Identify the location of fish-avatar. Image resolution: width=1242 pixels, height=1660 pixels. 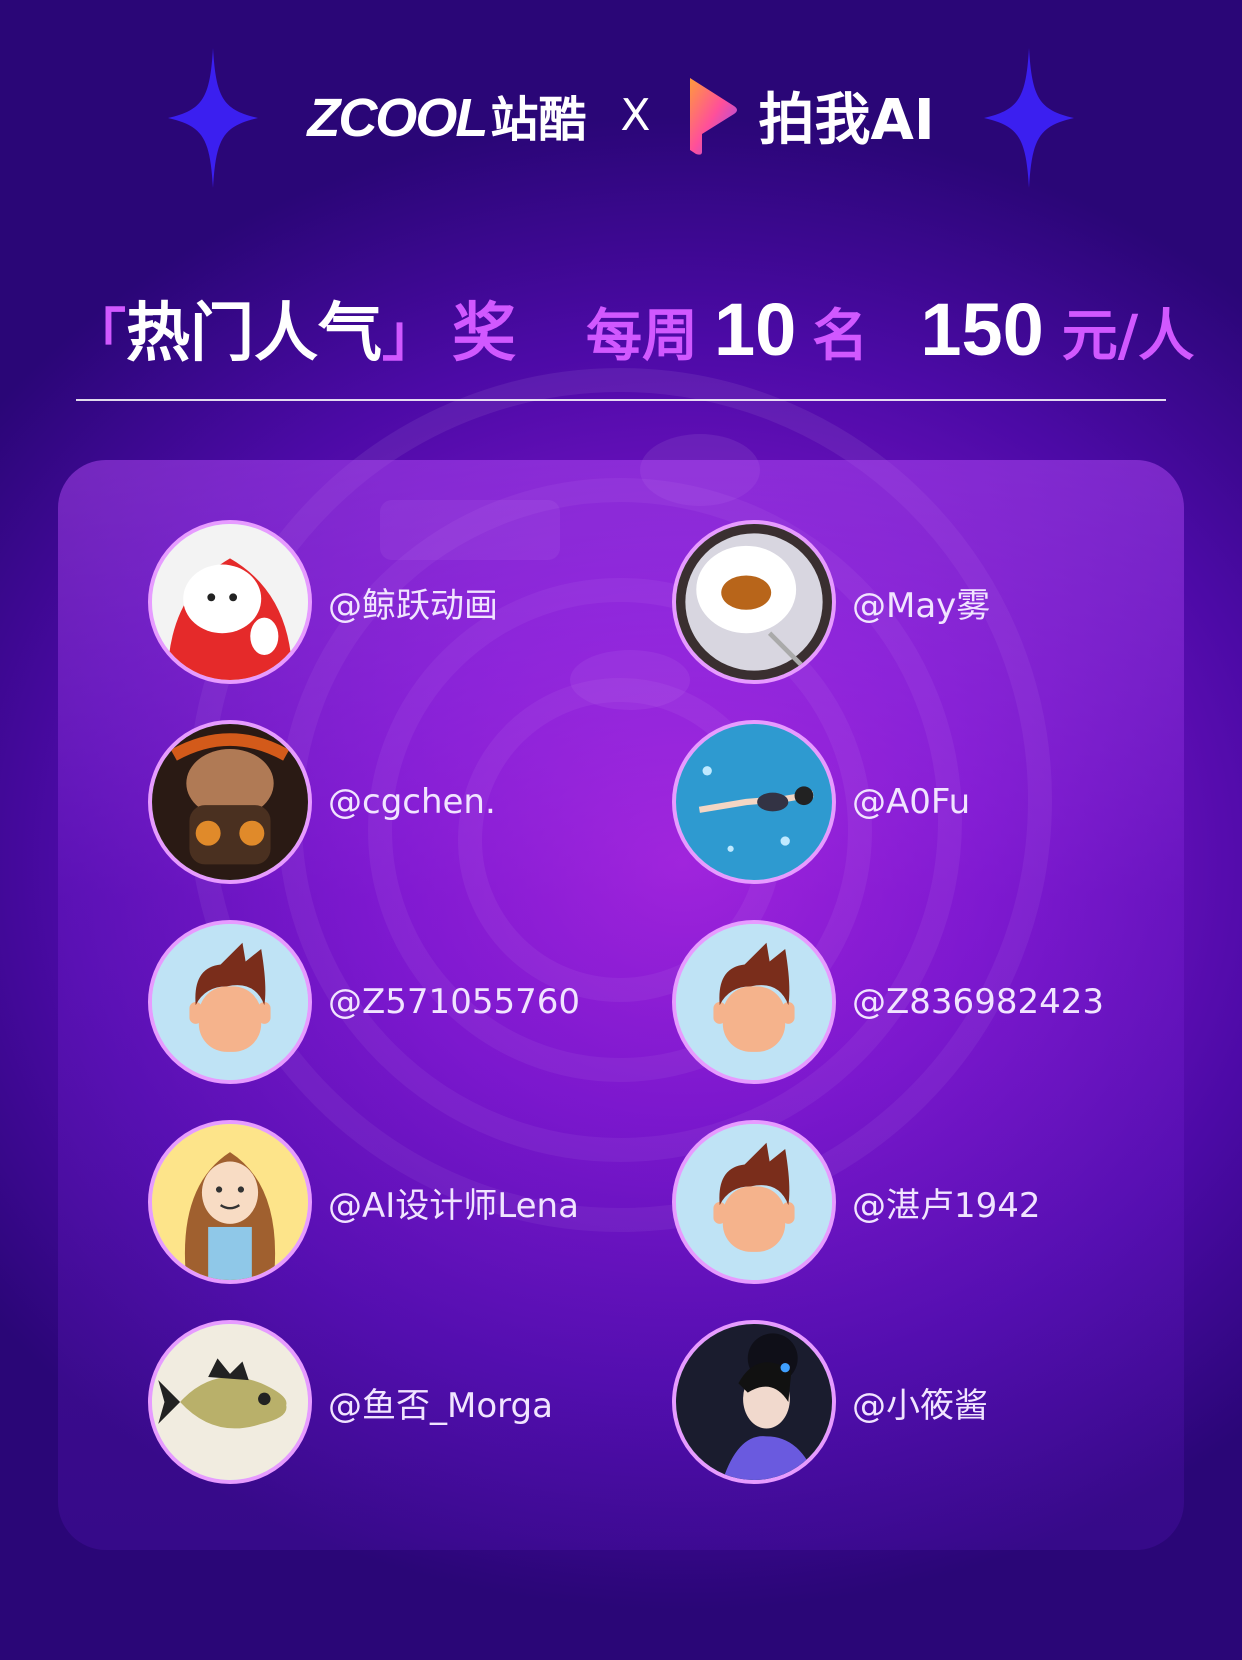
(230, 1402).